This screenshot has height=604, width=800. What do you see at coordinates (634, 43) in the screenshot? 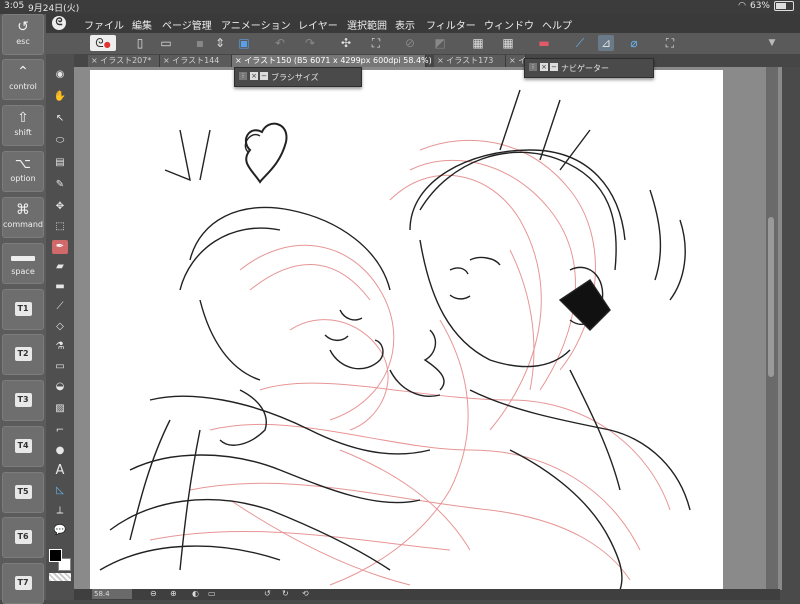
I see `snap-grid-icon: ⌀` at bounding box center [634, 43].